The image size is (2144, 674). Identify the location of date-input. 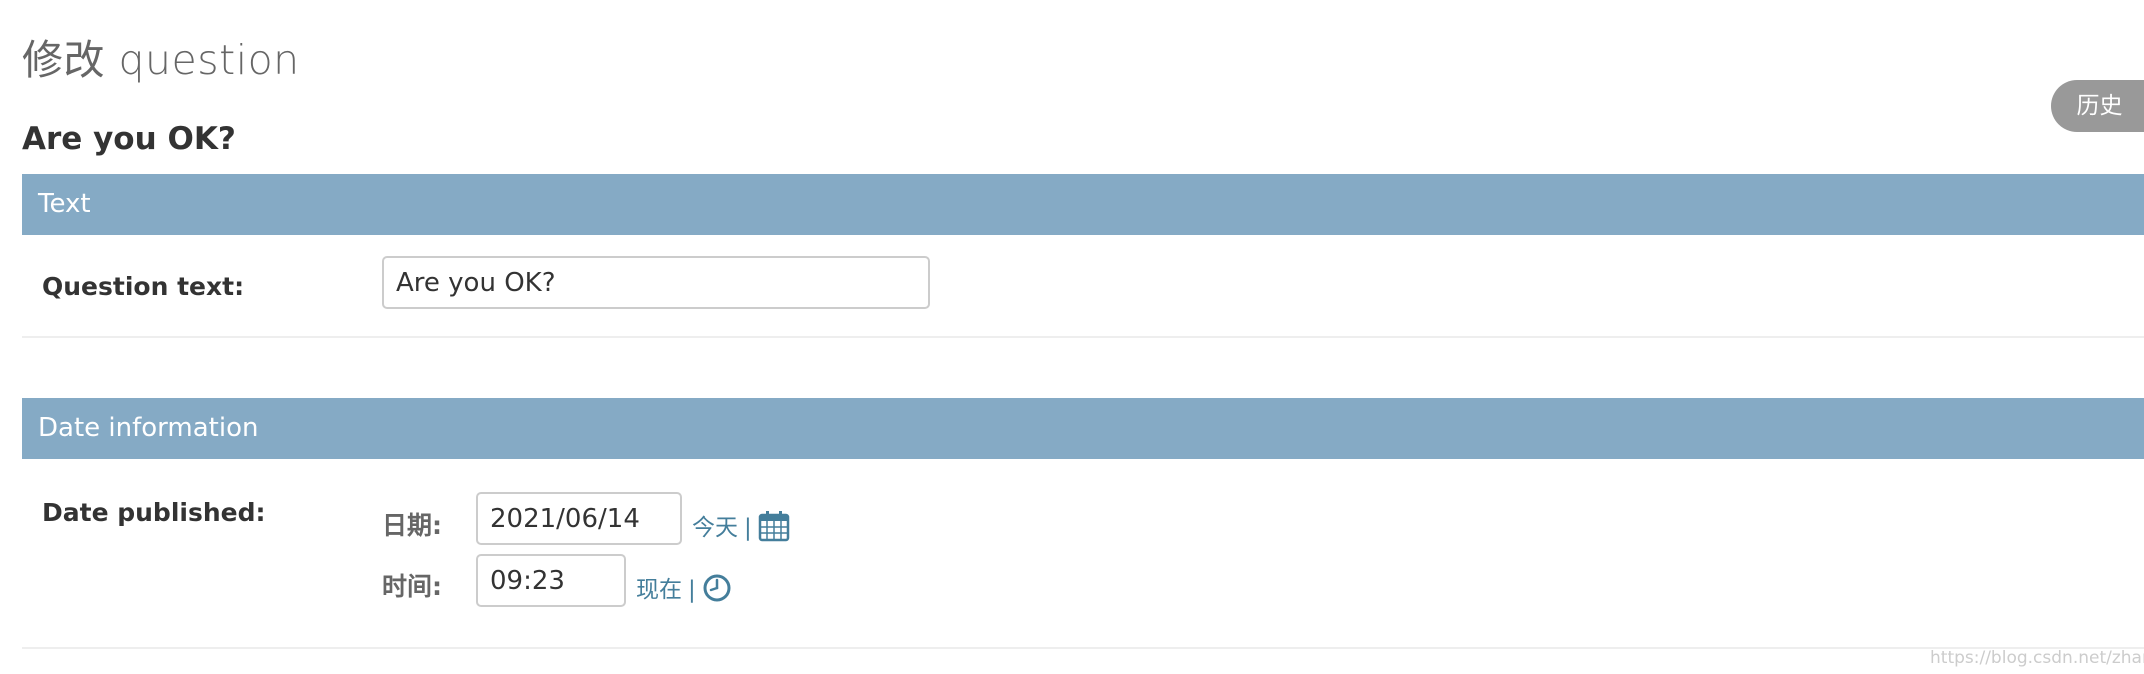
(579, 518).